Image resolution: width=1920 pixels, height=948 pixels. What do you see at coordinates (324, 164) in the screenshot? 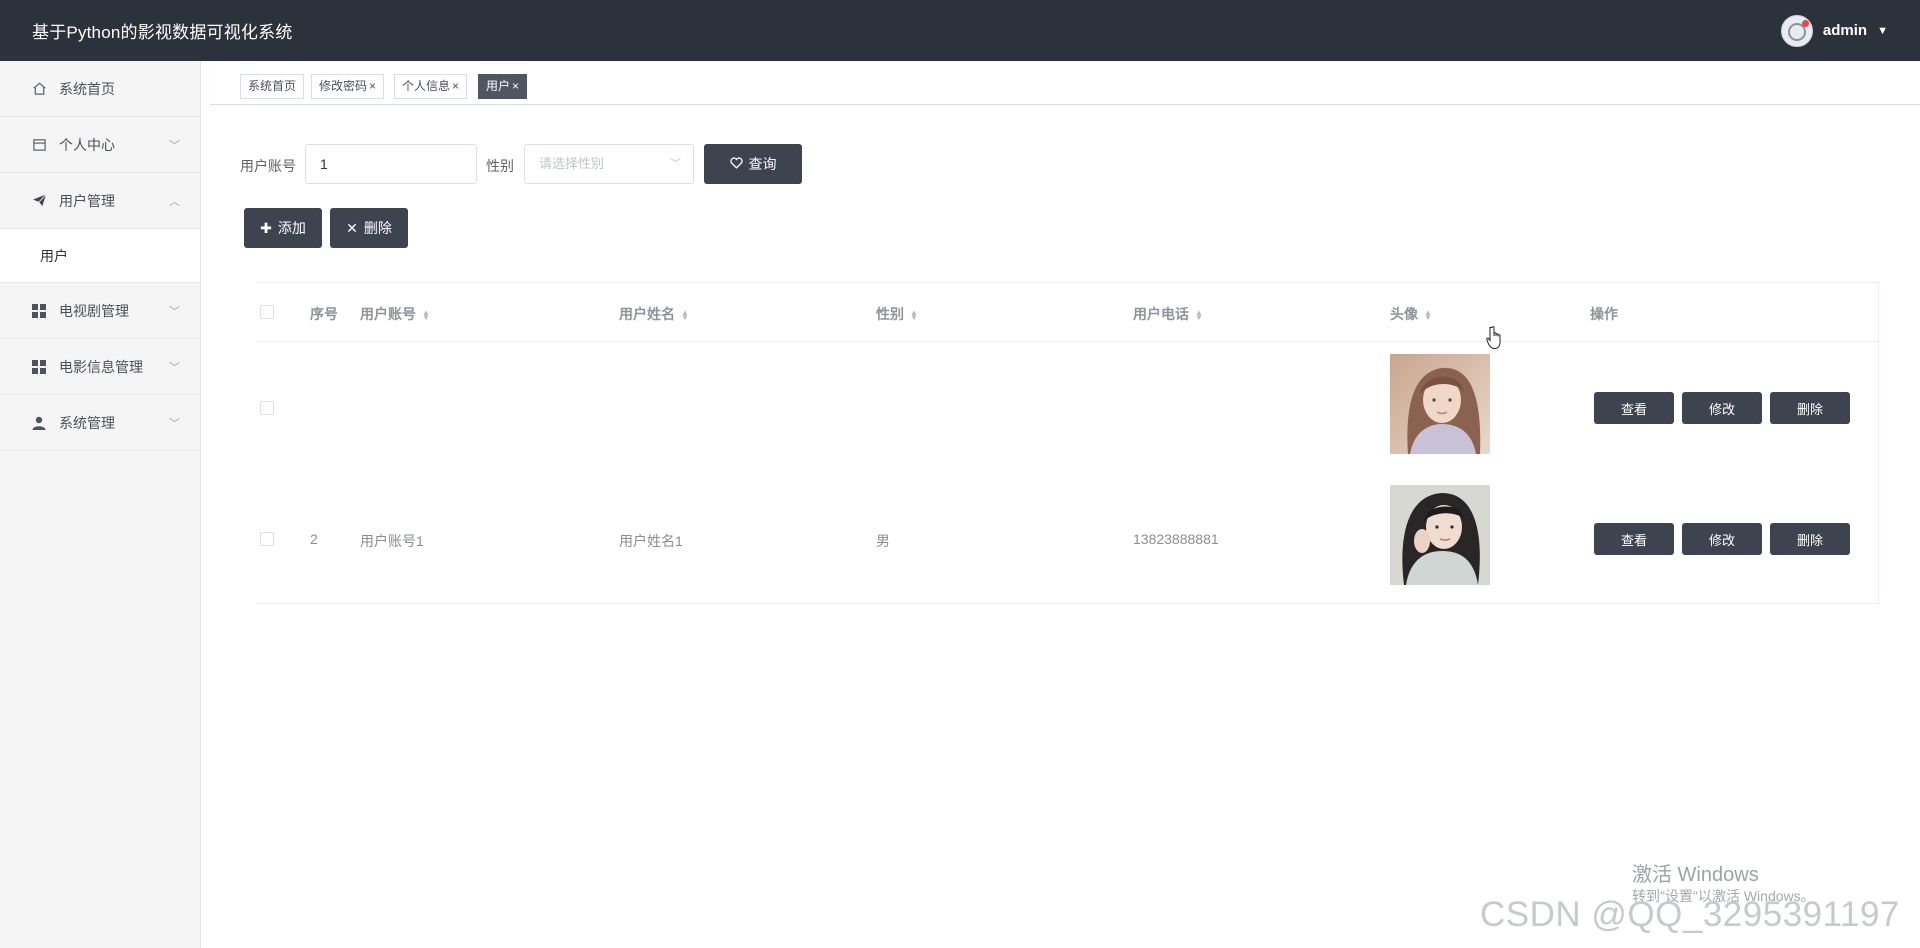
I see `account-search-value: 1` at bounding box center [324, 164].